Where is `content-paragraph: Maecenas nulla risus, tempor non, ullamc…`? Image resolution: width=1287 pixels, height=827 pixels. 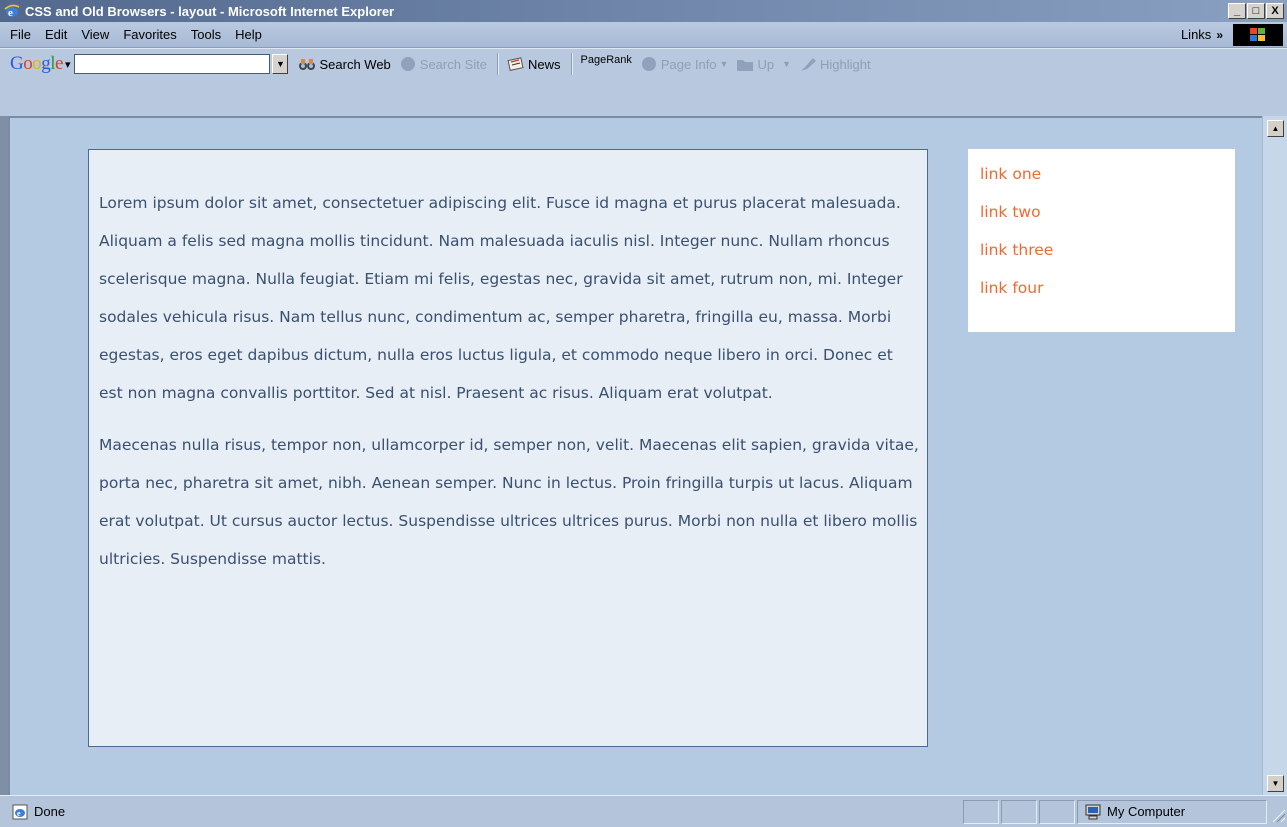 content-paragraph: Maecenas nulla risus, tempor non, ullamc… is located at coordinates (509, 502).